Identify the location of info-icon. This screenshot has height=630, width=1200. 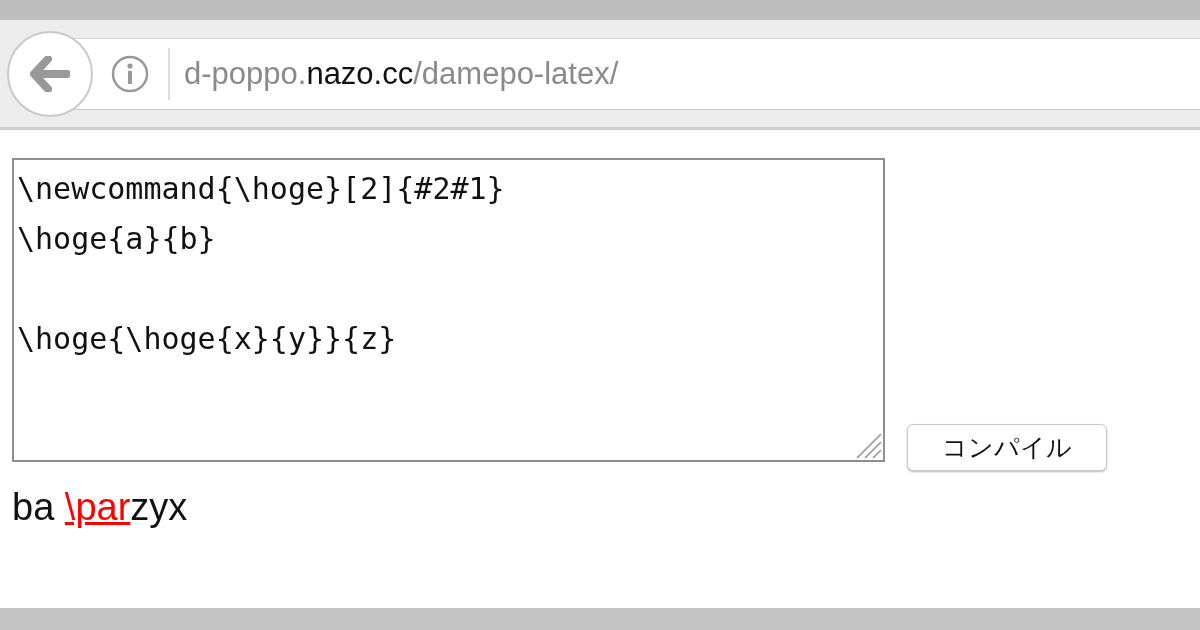
(130, 73).